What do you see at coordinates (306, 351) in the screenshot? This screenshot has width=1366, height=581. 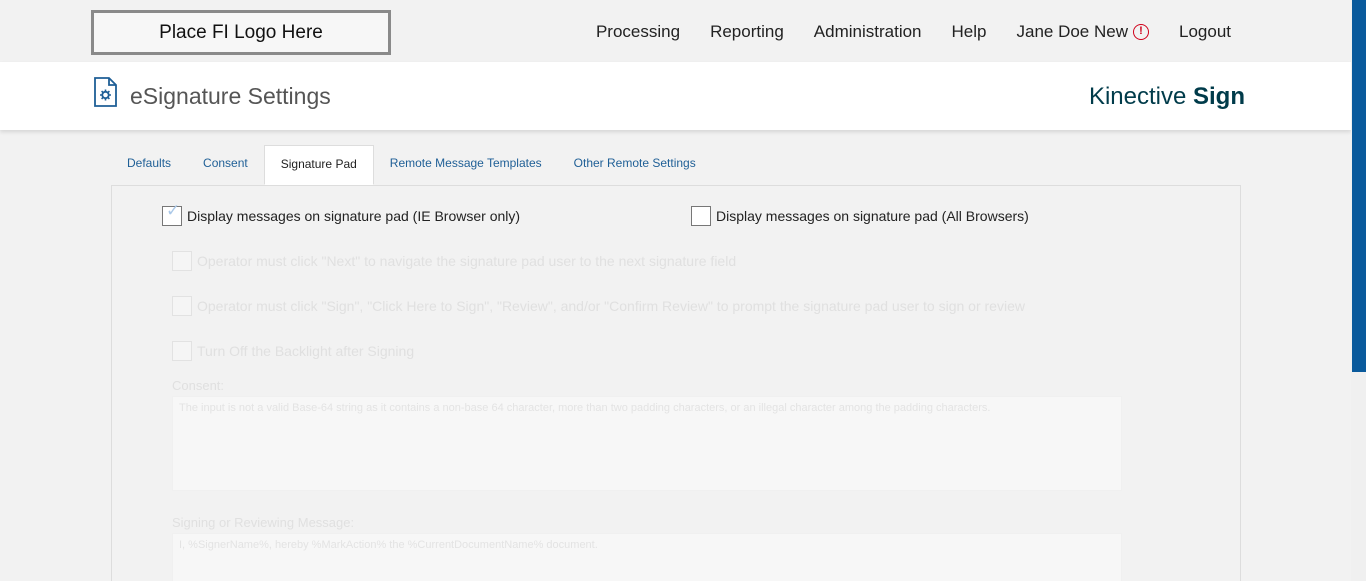 I see `backlight-label: Turn Off the Backlight after Signing` at bounding box center [306, 351].